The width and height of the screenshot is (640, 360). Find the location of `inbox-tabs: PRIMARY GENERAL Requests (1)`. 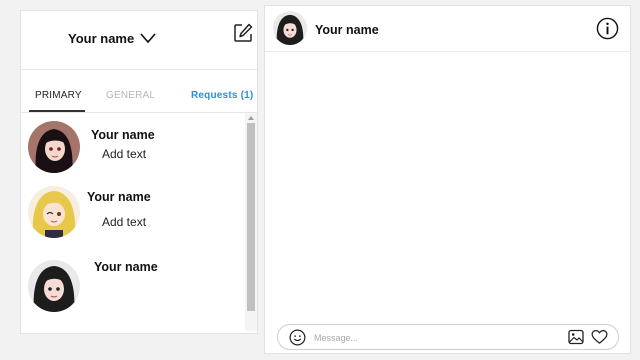

inbox-tabs: PRIMARY GENERAL Requests (1) is located at coordinates (139, 91).